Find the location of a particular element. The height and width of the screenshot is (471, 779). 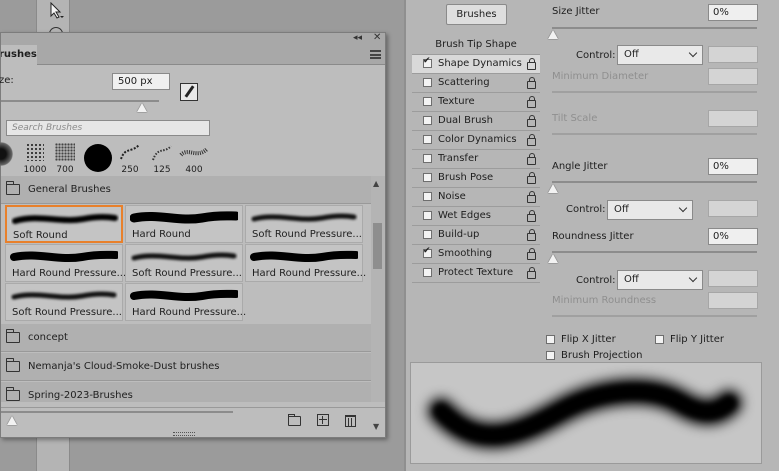

tab-brushes: rushes is located at coordinates (19, 55).